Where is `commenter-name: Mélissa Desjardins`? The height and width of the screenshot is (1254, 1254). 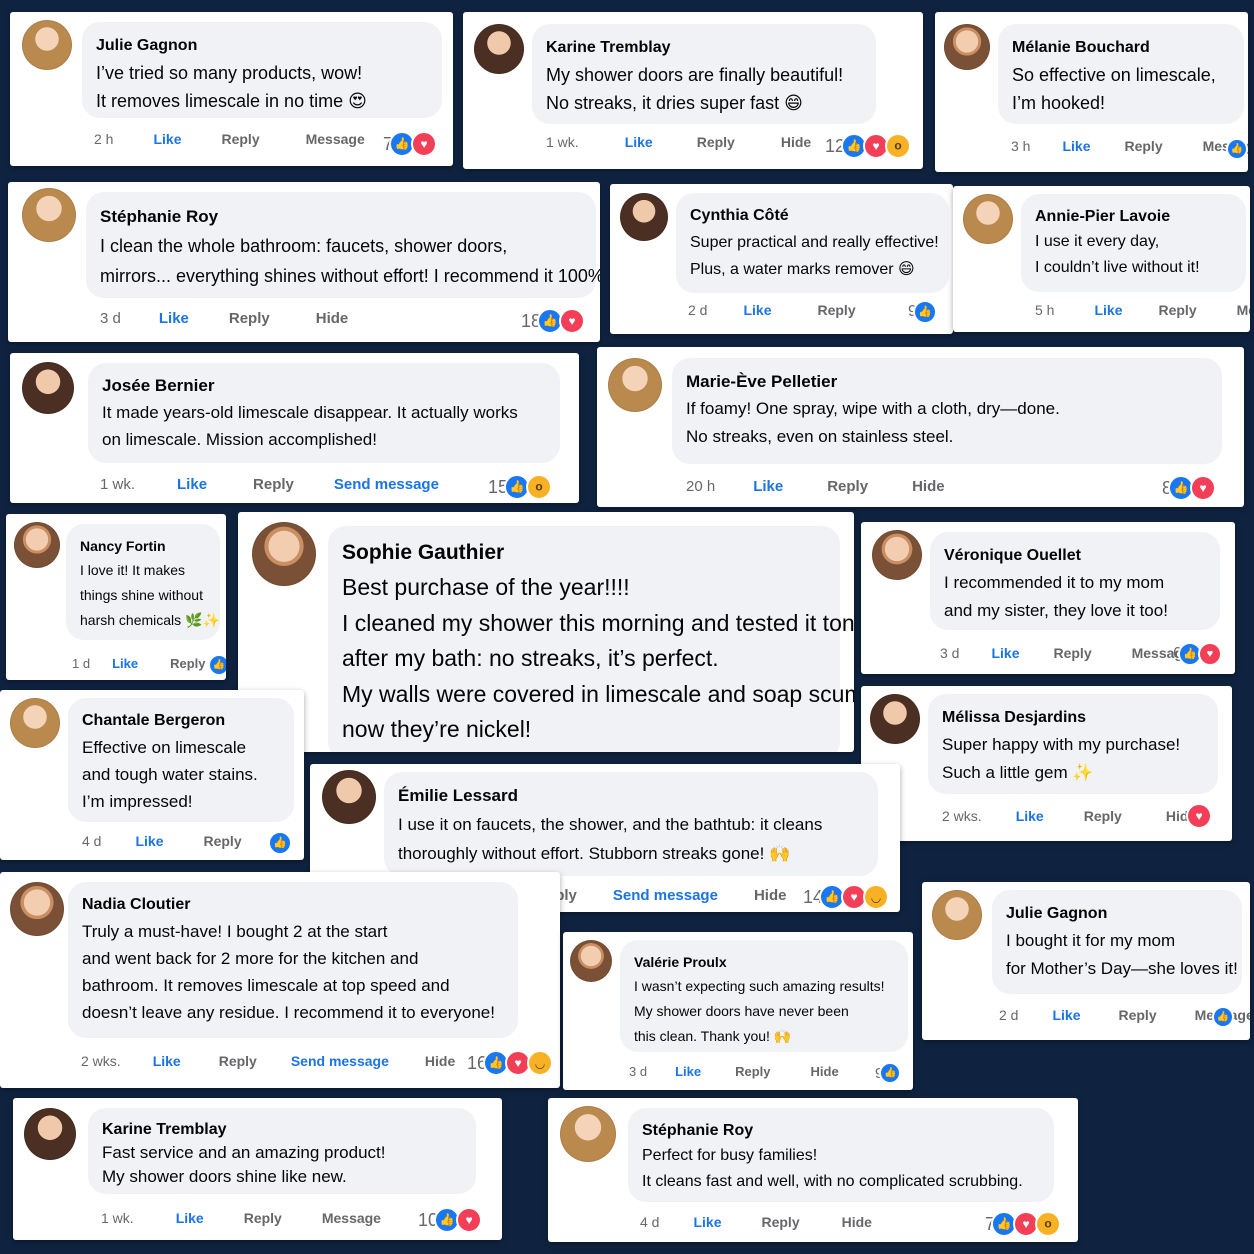
commenter-name: Mélissa Desjardins is located at coordinates (1073, 717).